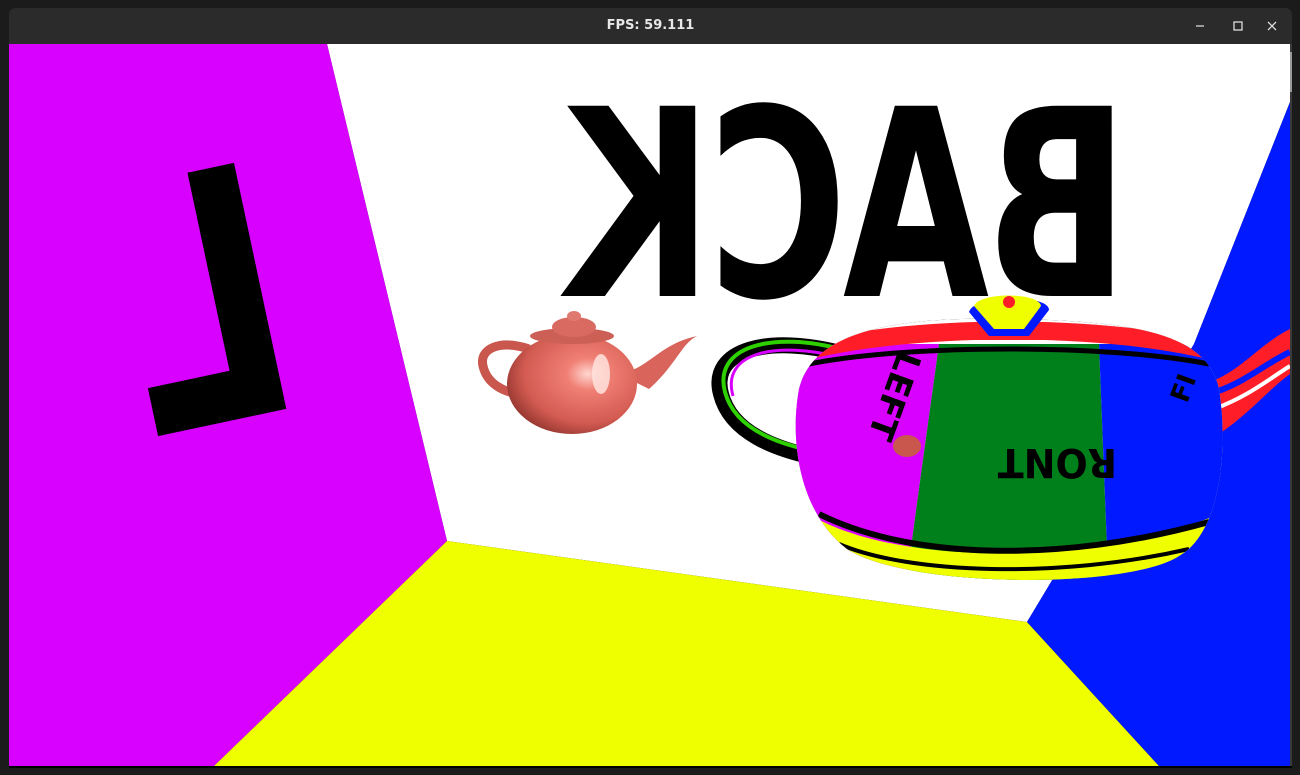 This screenshot has width=1300, height=775. Describe the element at coordinates (1291, 405) in the screenshot. I see `scrollbar-track` at that location.